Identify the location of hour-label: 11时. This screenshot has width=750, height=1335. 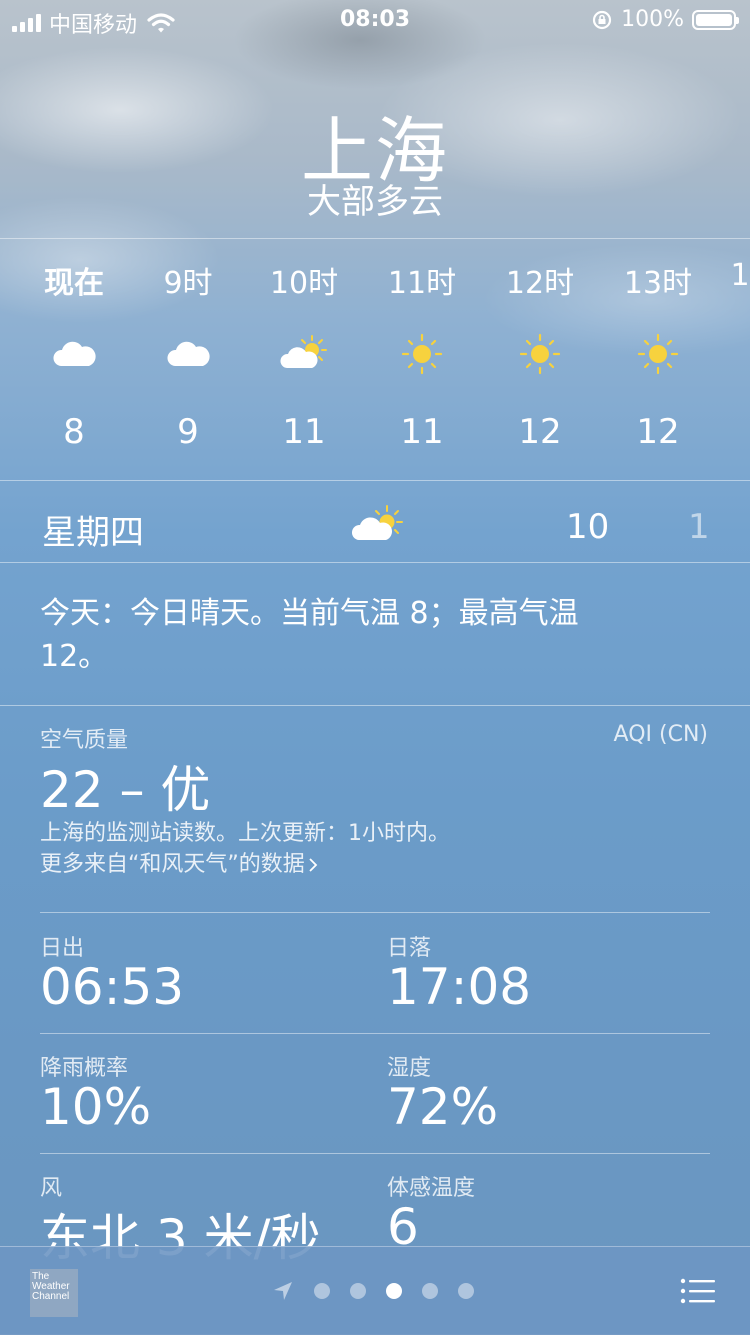
(422, 283).